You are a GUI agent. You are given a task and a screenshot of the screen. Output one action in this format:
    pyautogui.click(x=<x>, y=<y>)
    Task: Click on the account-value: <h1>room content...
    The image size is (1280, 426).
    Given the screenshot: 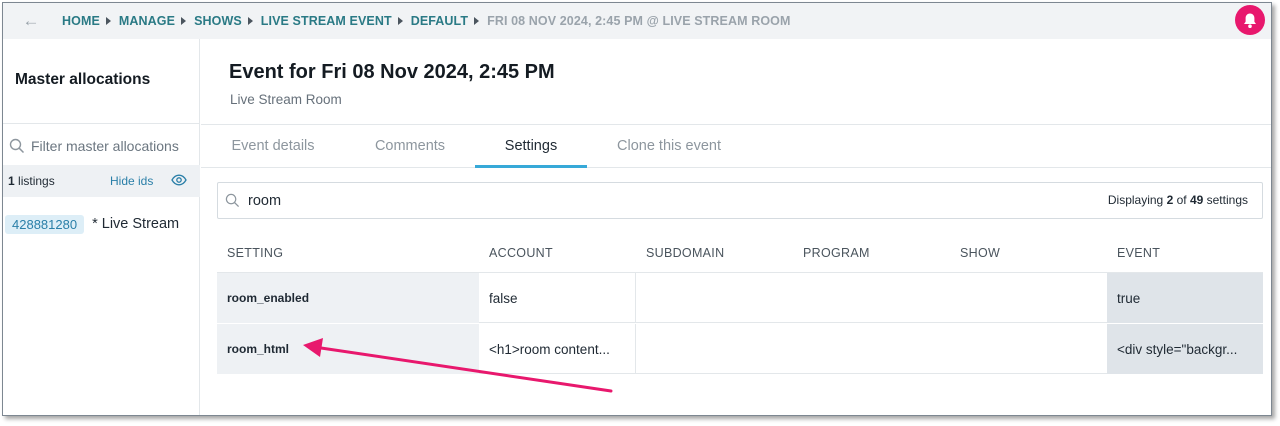 What is the action you would take?
    pyautogui.click(x=557, y=349)
    